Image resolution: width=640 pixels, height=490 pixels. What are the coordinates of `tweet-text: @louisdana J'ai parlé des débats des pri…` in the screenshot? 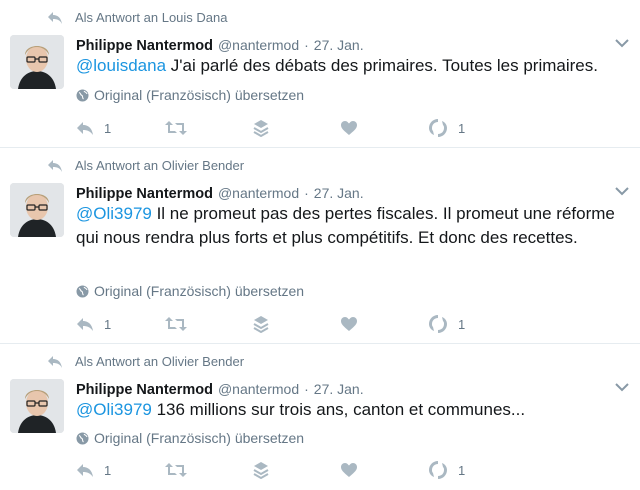 It's located at (351, 66).